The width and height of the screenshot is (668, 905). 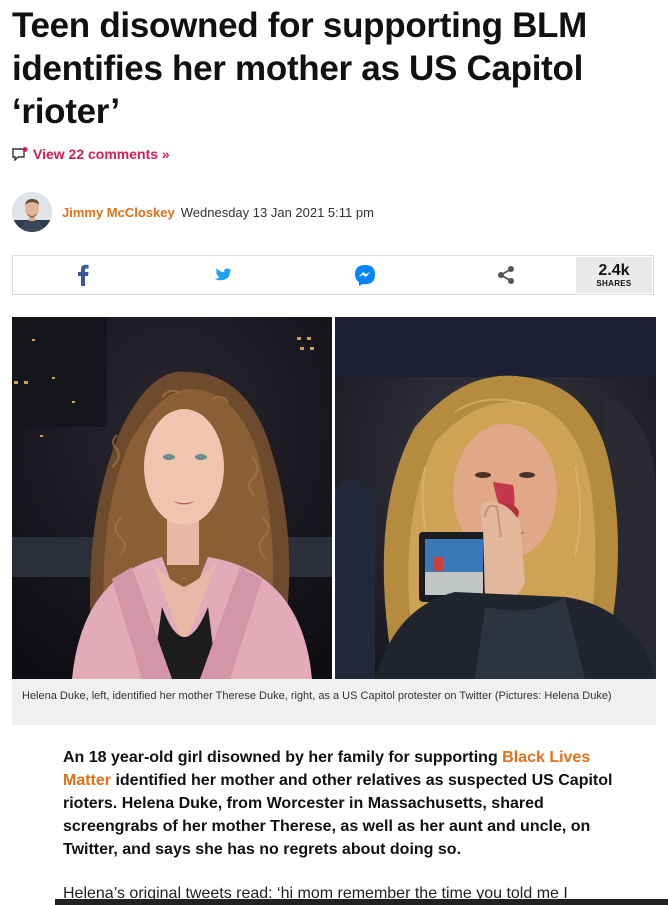 What do you see at coordinates (614, 270) in the screenshot?
I see `share-count-value: 2.4k` at bounding box center [614, 270].